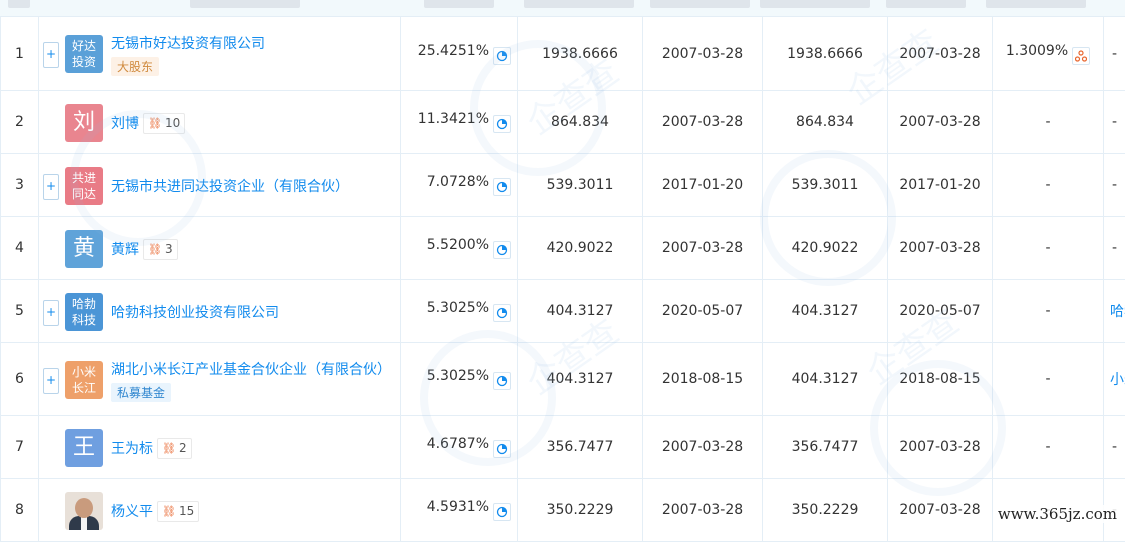  Describe the element at coordinates (220, 248) in the screenshot. I see `shareholder-cell: 黄黄辉⛓3` at that location.